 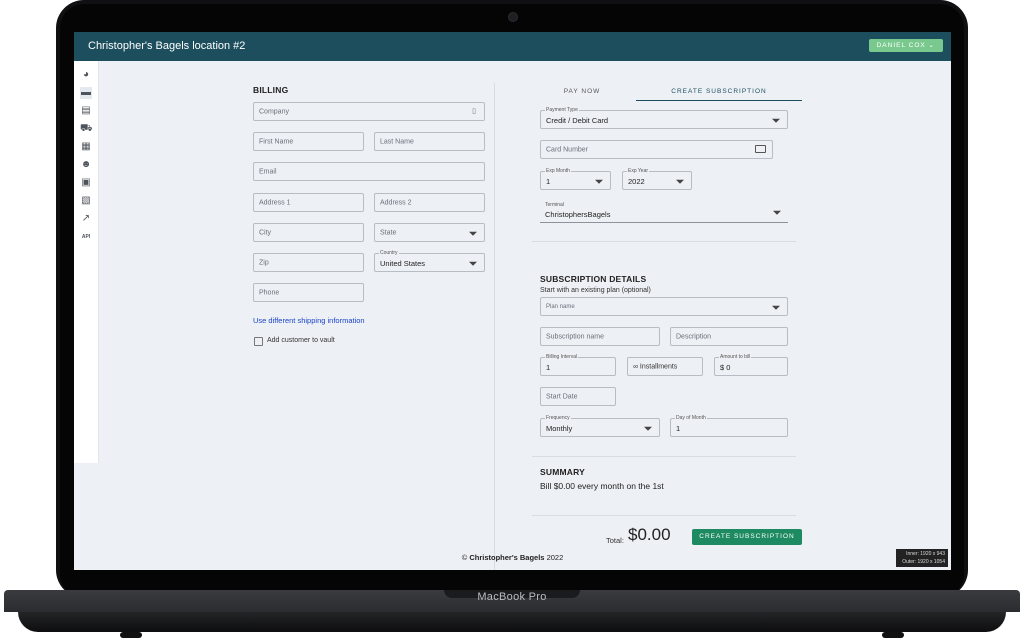 I want to click on amount-label: Amount to bill, so click(x=735, y=357).